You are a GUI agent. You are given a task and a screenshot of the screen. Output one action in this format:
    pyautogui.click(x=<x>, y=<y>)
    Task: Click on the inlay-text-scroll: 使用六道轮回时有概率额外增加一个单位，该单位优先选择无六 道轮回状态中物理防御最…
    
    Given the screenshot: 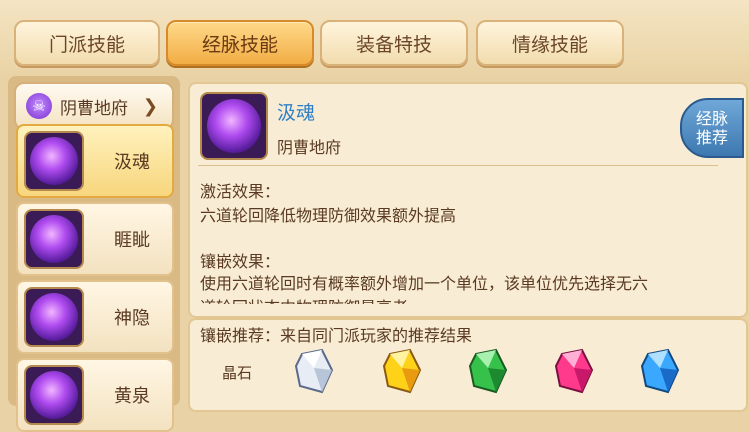 What is the action you would take?
    pyautogui.click(x=461, y=285)
    